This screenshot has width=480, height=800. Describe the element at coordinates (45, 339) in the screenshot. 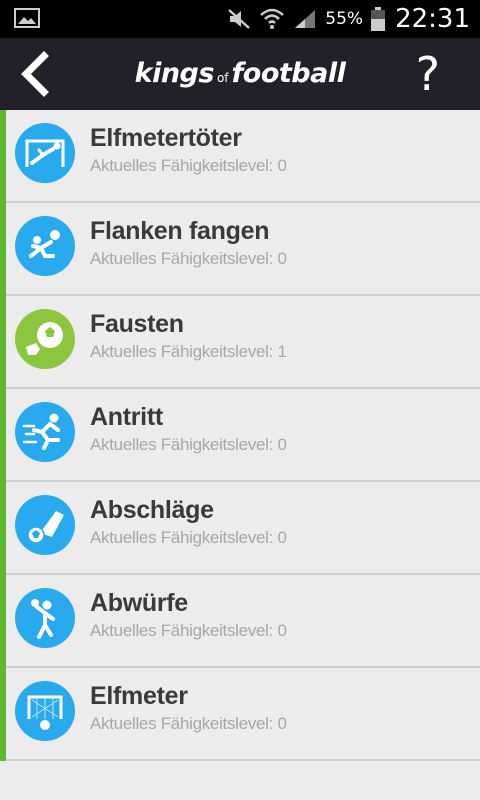

I see `punching-ball-icon` at that location.